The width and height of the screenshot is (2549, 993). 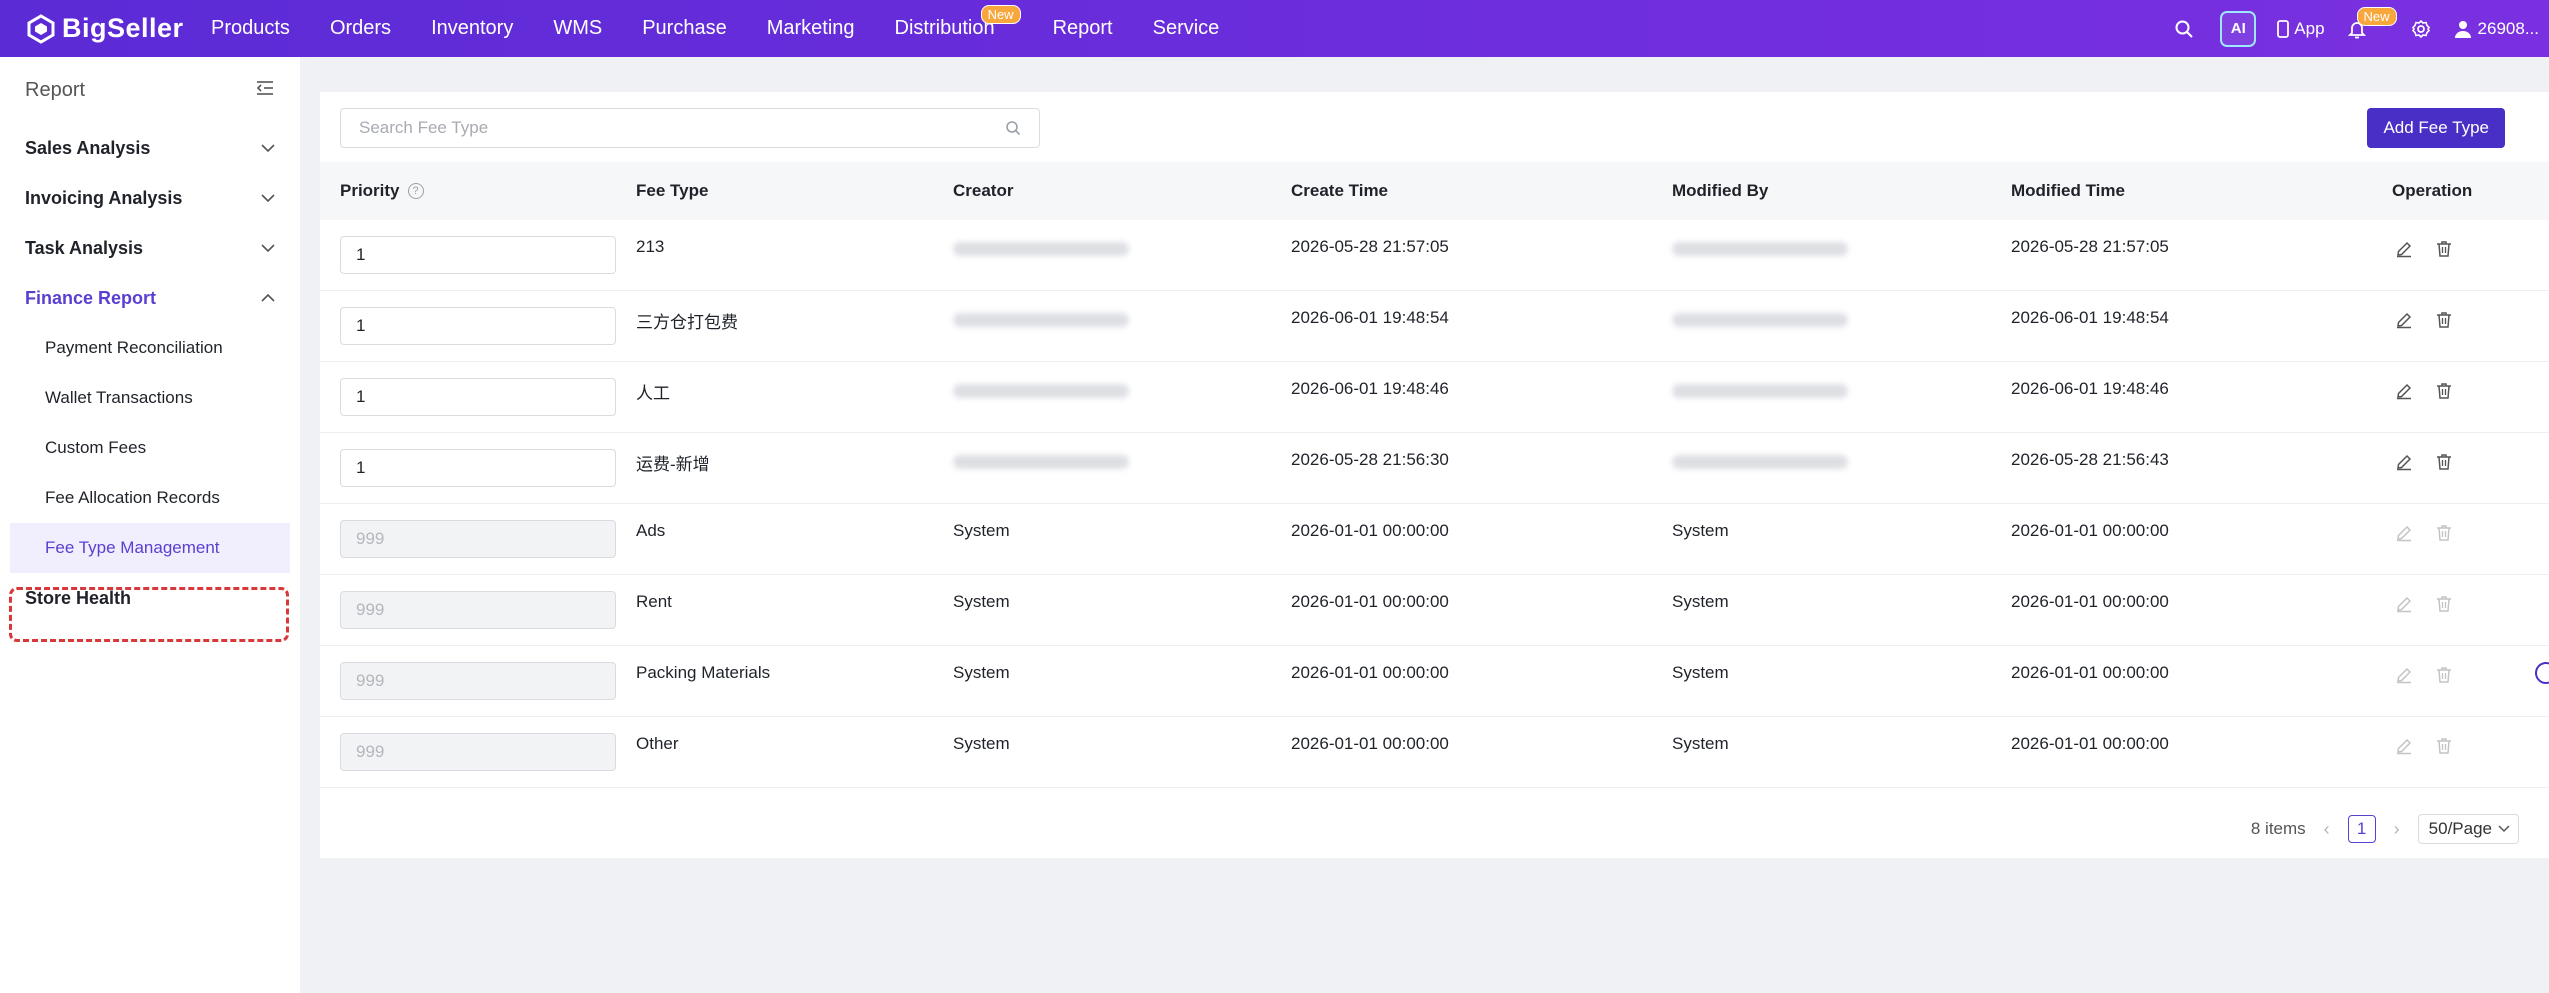 I want to click on sidebar-item-payment-reconciliation: Payment Reconciliation, so click(x=150, y=348).